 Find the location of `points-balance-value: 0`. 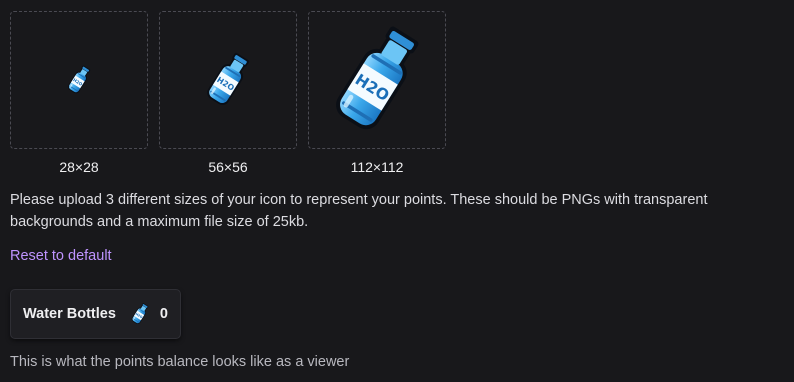

points-balance-value: 0 is located at coordinates (163, 314).